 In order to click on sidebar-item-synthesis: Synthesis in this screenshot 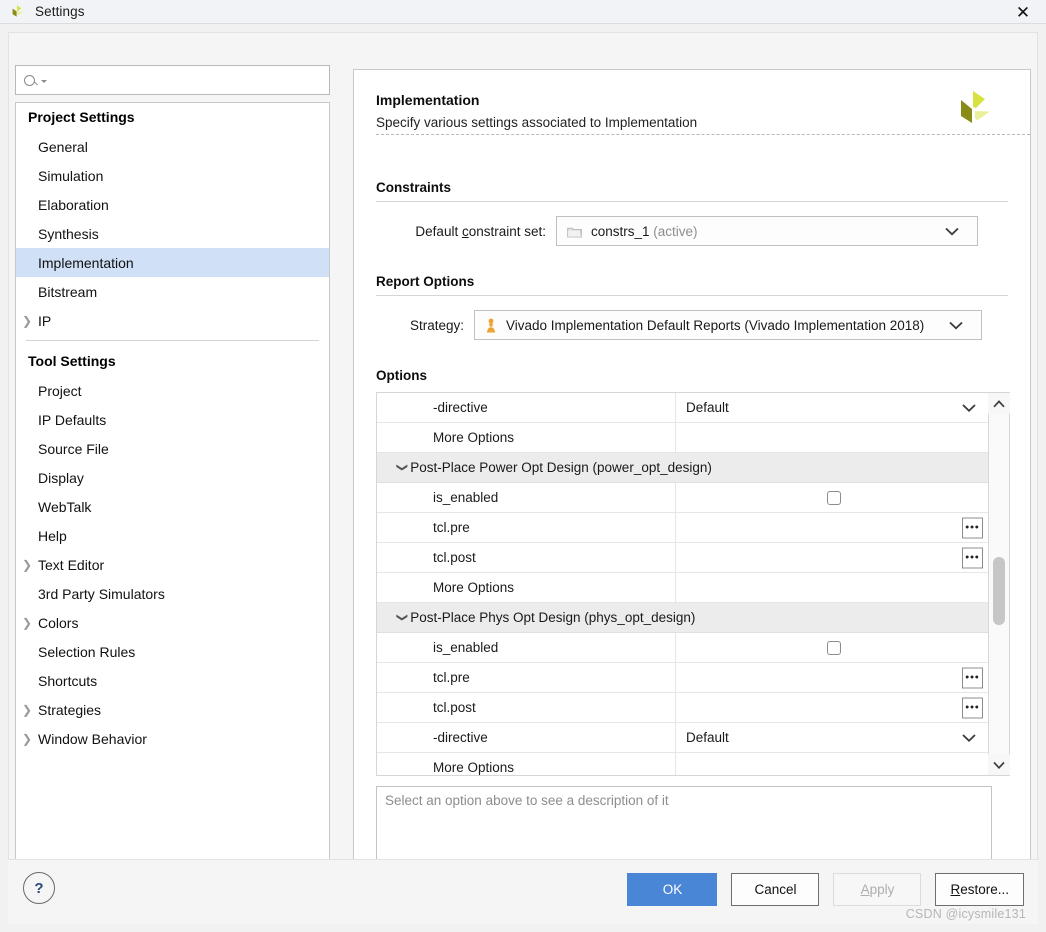, I will do `click(172, 233)`.